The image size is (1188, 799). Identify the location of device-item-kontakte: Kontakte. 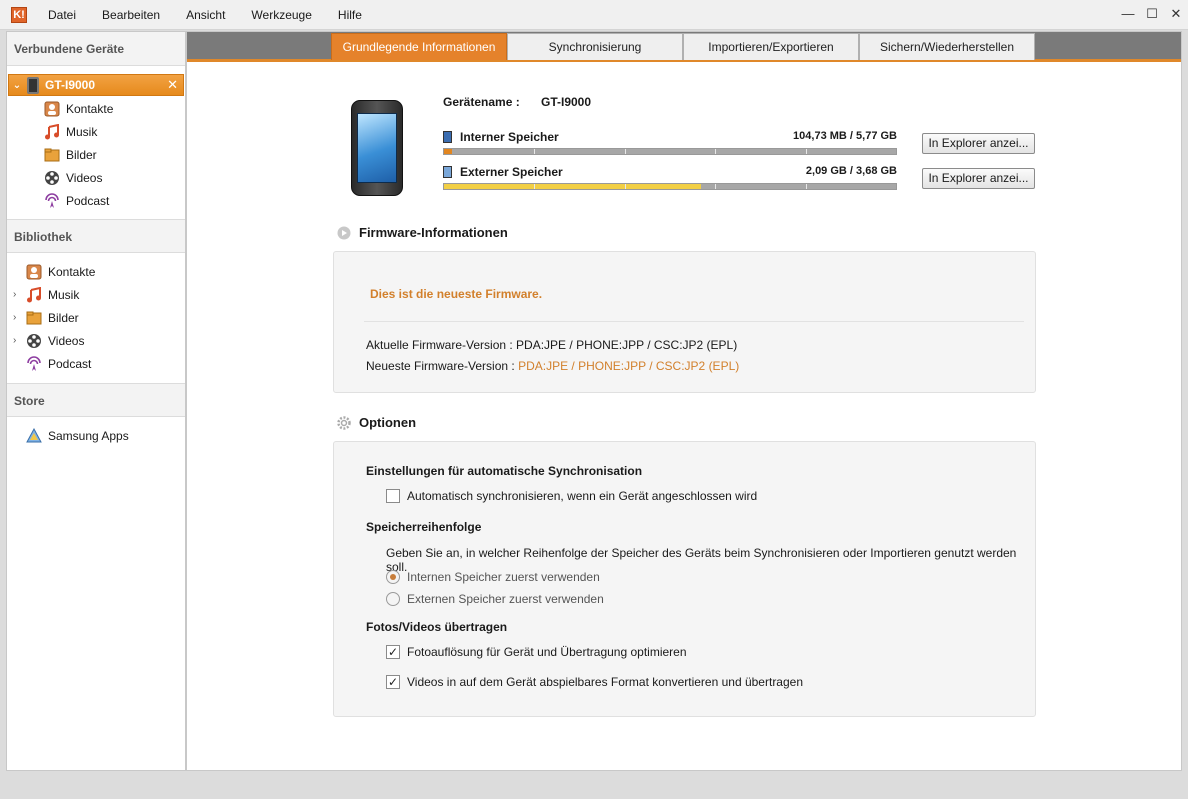
(96, 108).